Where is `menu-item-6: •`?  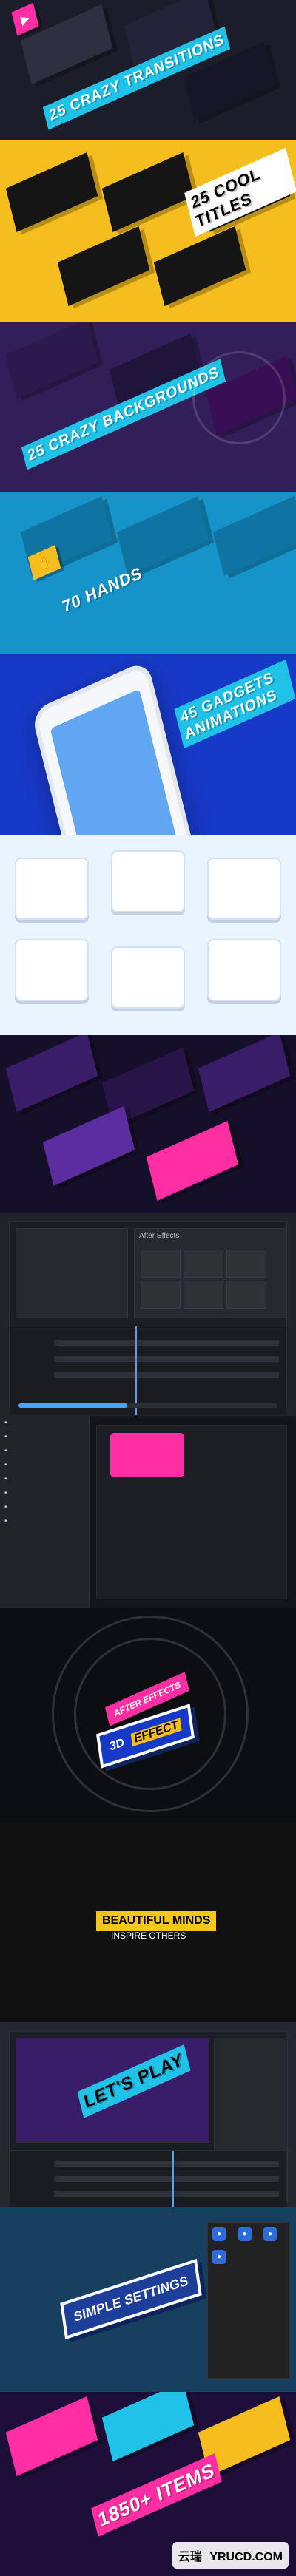 menu-item-6: • is located at coordinates (44, 1493).